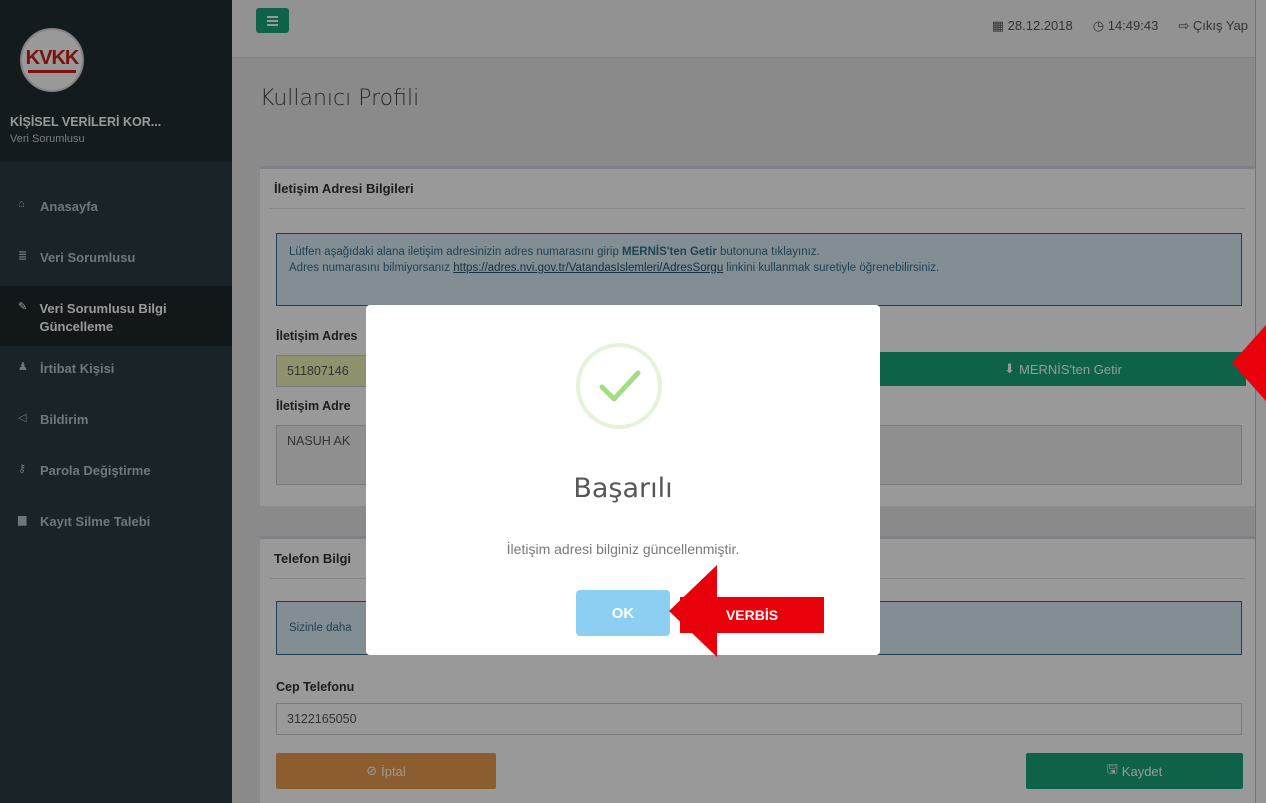  I want to click on ok-button: OK, so click(623, 613).